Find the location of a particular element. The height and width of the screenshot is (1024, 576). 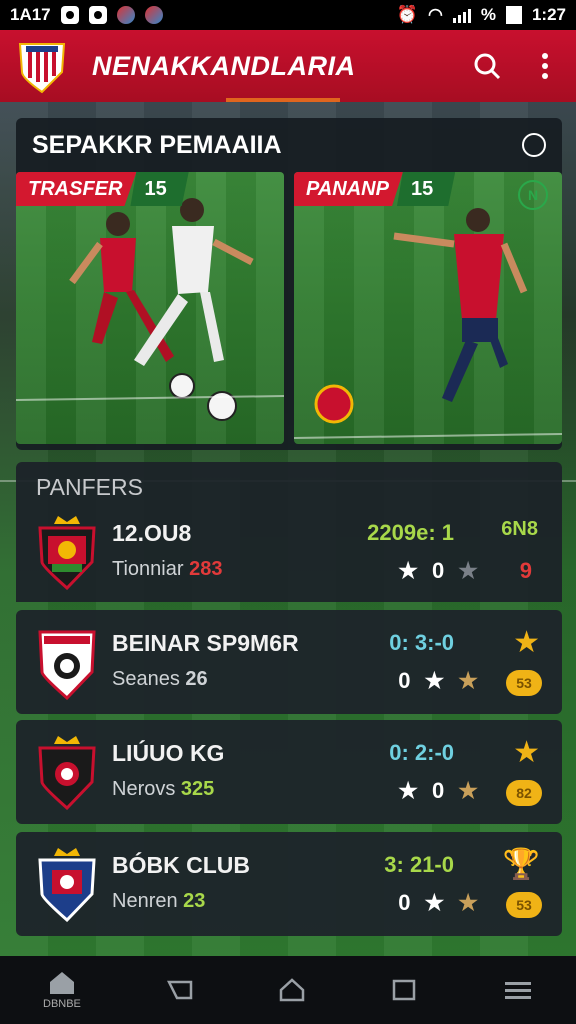

players-illustration is located at coordinates (150, 309).